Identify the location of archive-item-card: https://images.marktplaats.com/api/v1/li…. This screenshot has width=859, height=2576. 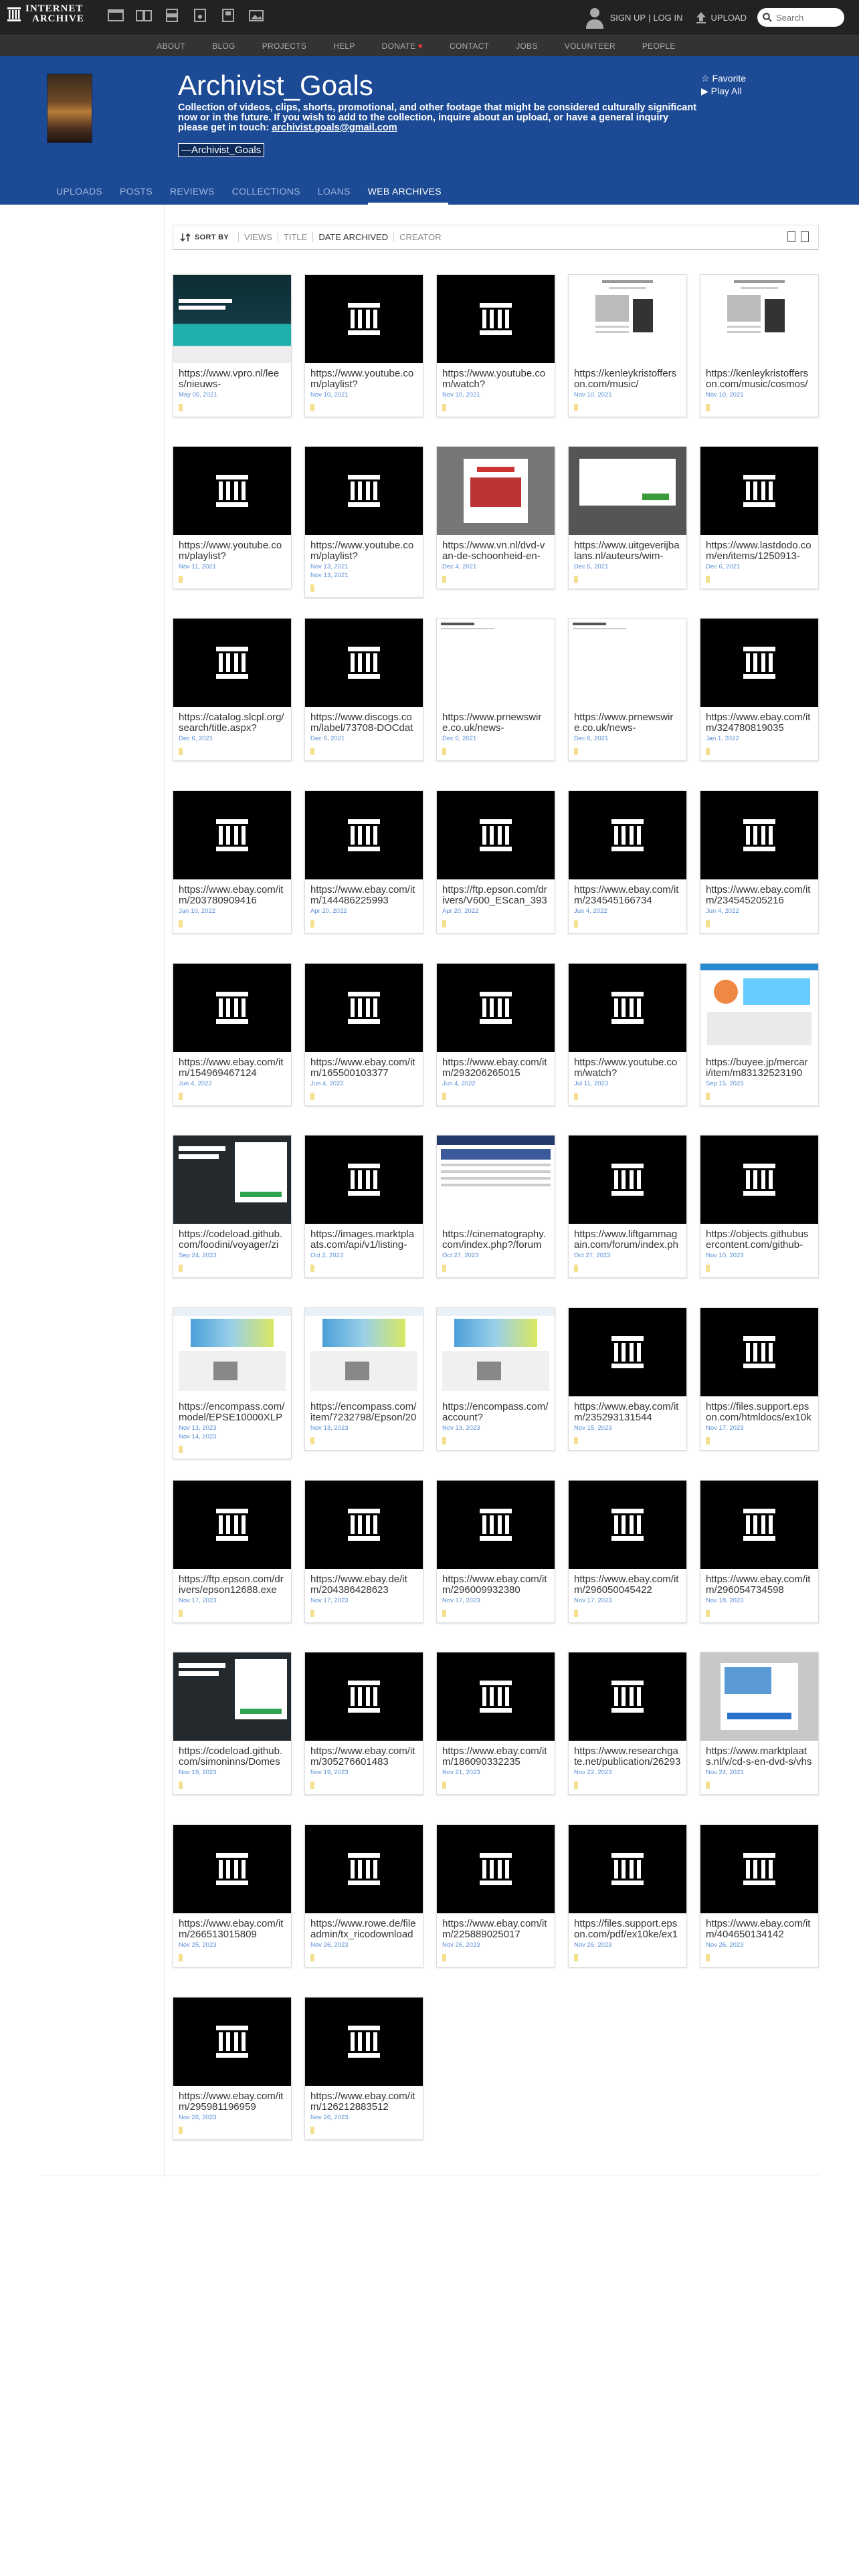
(363, 1206).